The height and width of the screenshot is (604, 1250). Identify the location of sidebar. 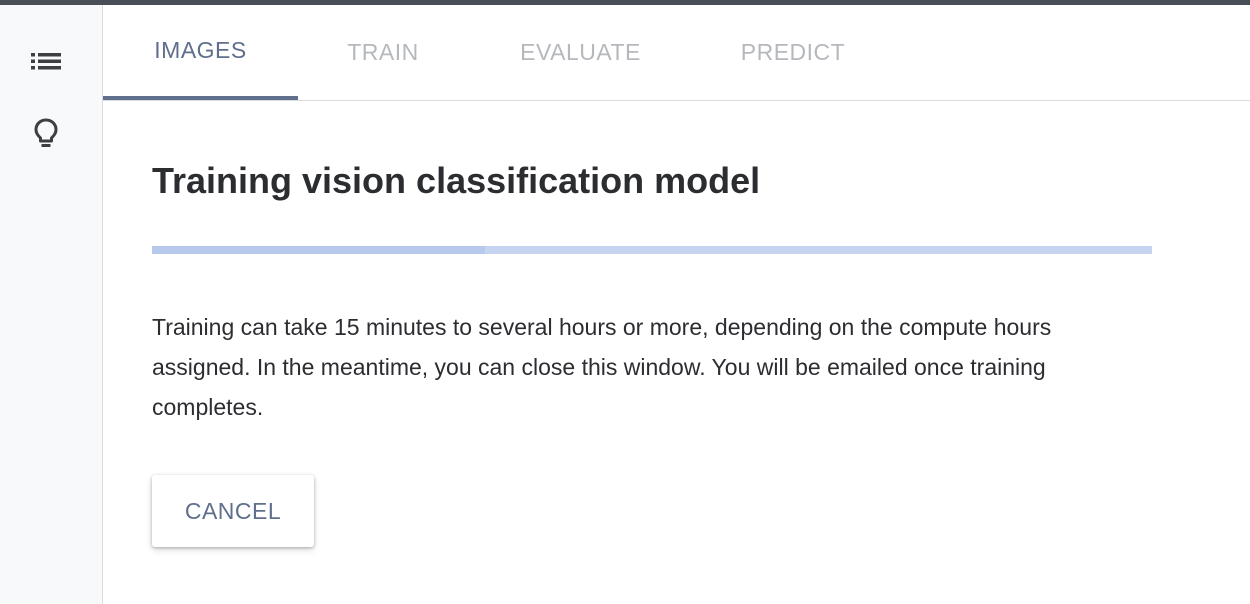
(51, 304).